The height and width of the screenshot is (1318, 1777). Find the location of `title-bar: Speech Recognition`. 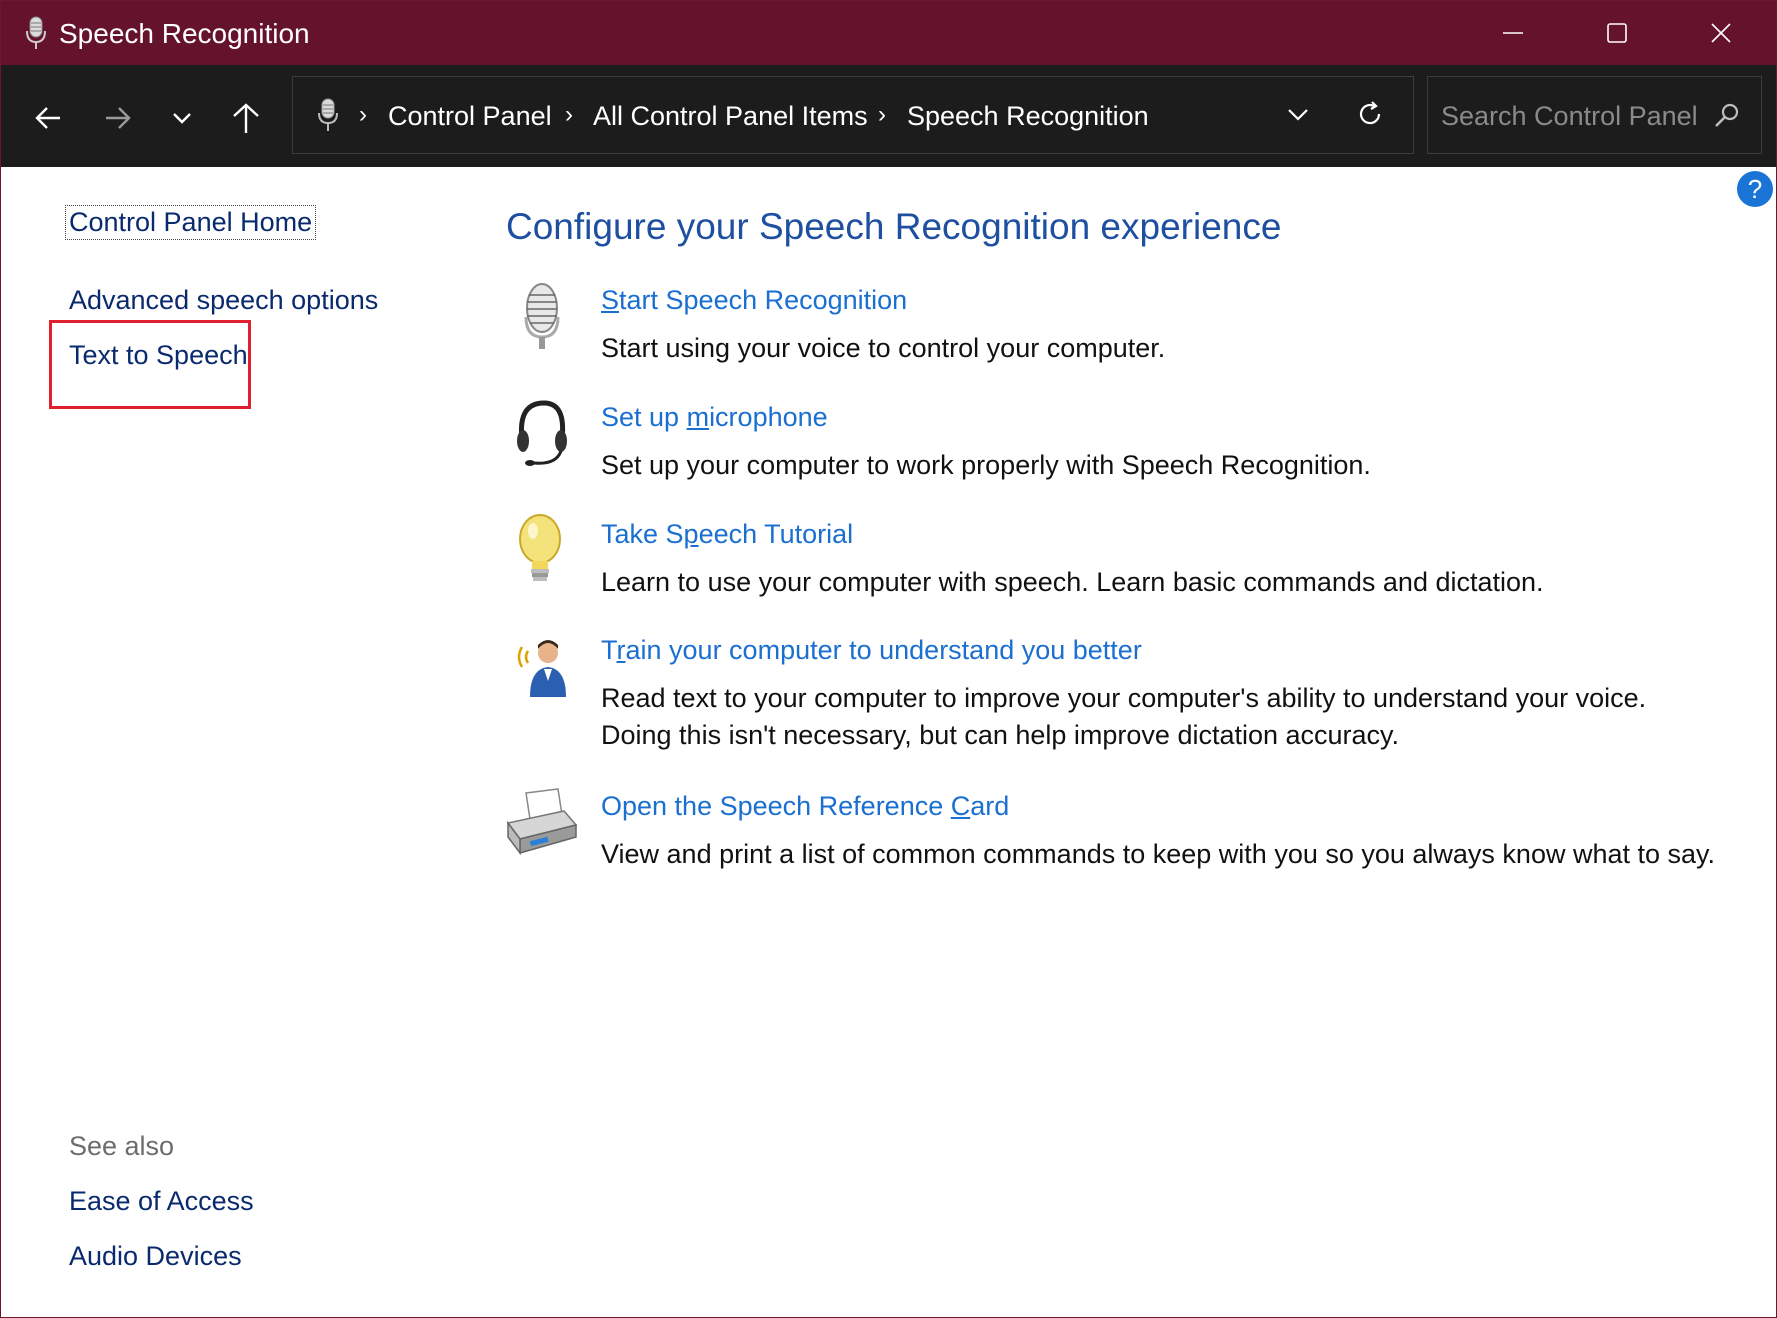

title-bar: Speech Recognition is located at coordinates (888, 33).